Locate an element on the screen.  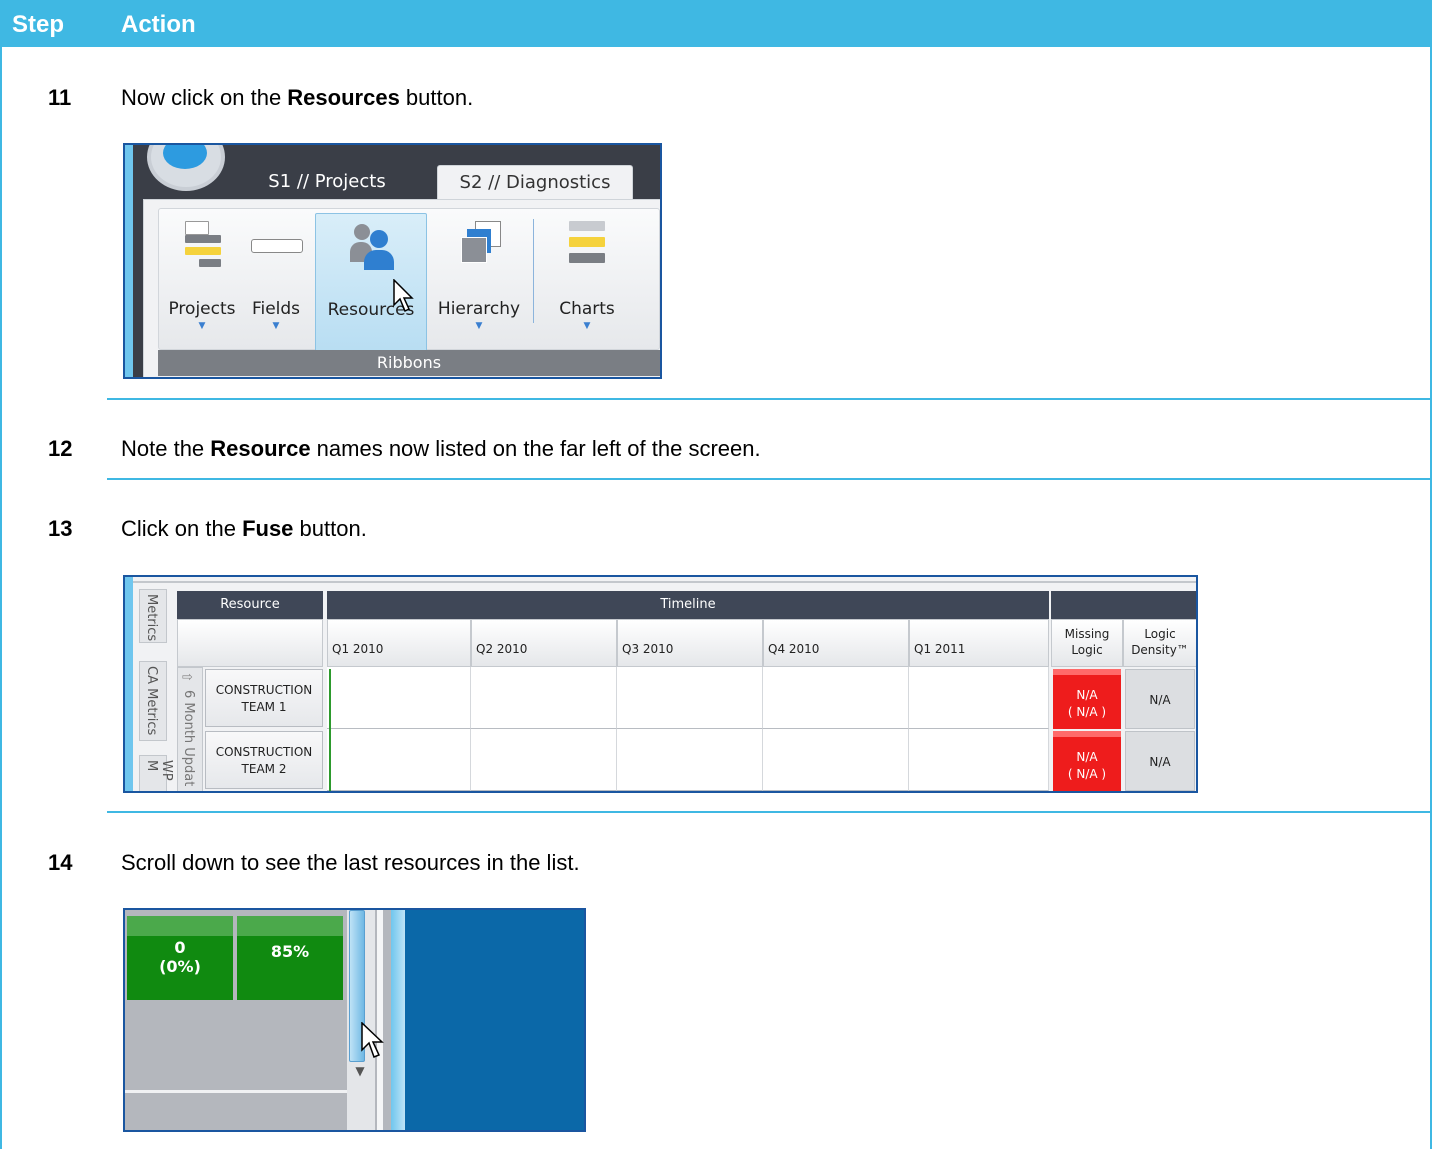
projects-ribbon-button: Projects ▼ is located at coordinates (202, 284).